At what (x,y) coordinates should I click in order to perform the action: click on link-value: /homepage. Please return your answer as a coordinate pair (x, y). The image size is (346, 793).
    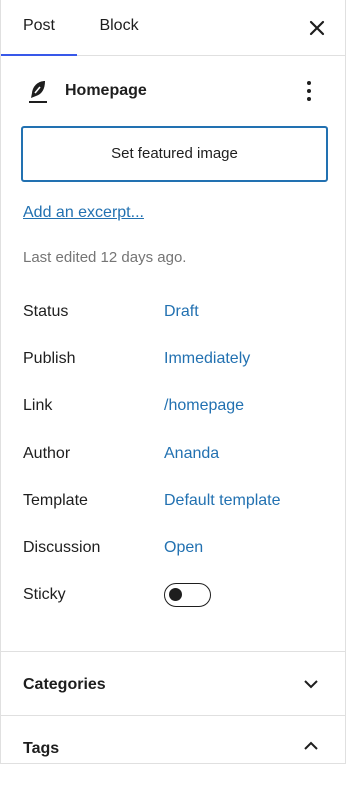
    Looking at the image, I should click on (204, 406).